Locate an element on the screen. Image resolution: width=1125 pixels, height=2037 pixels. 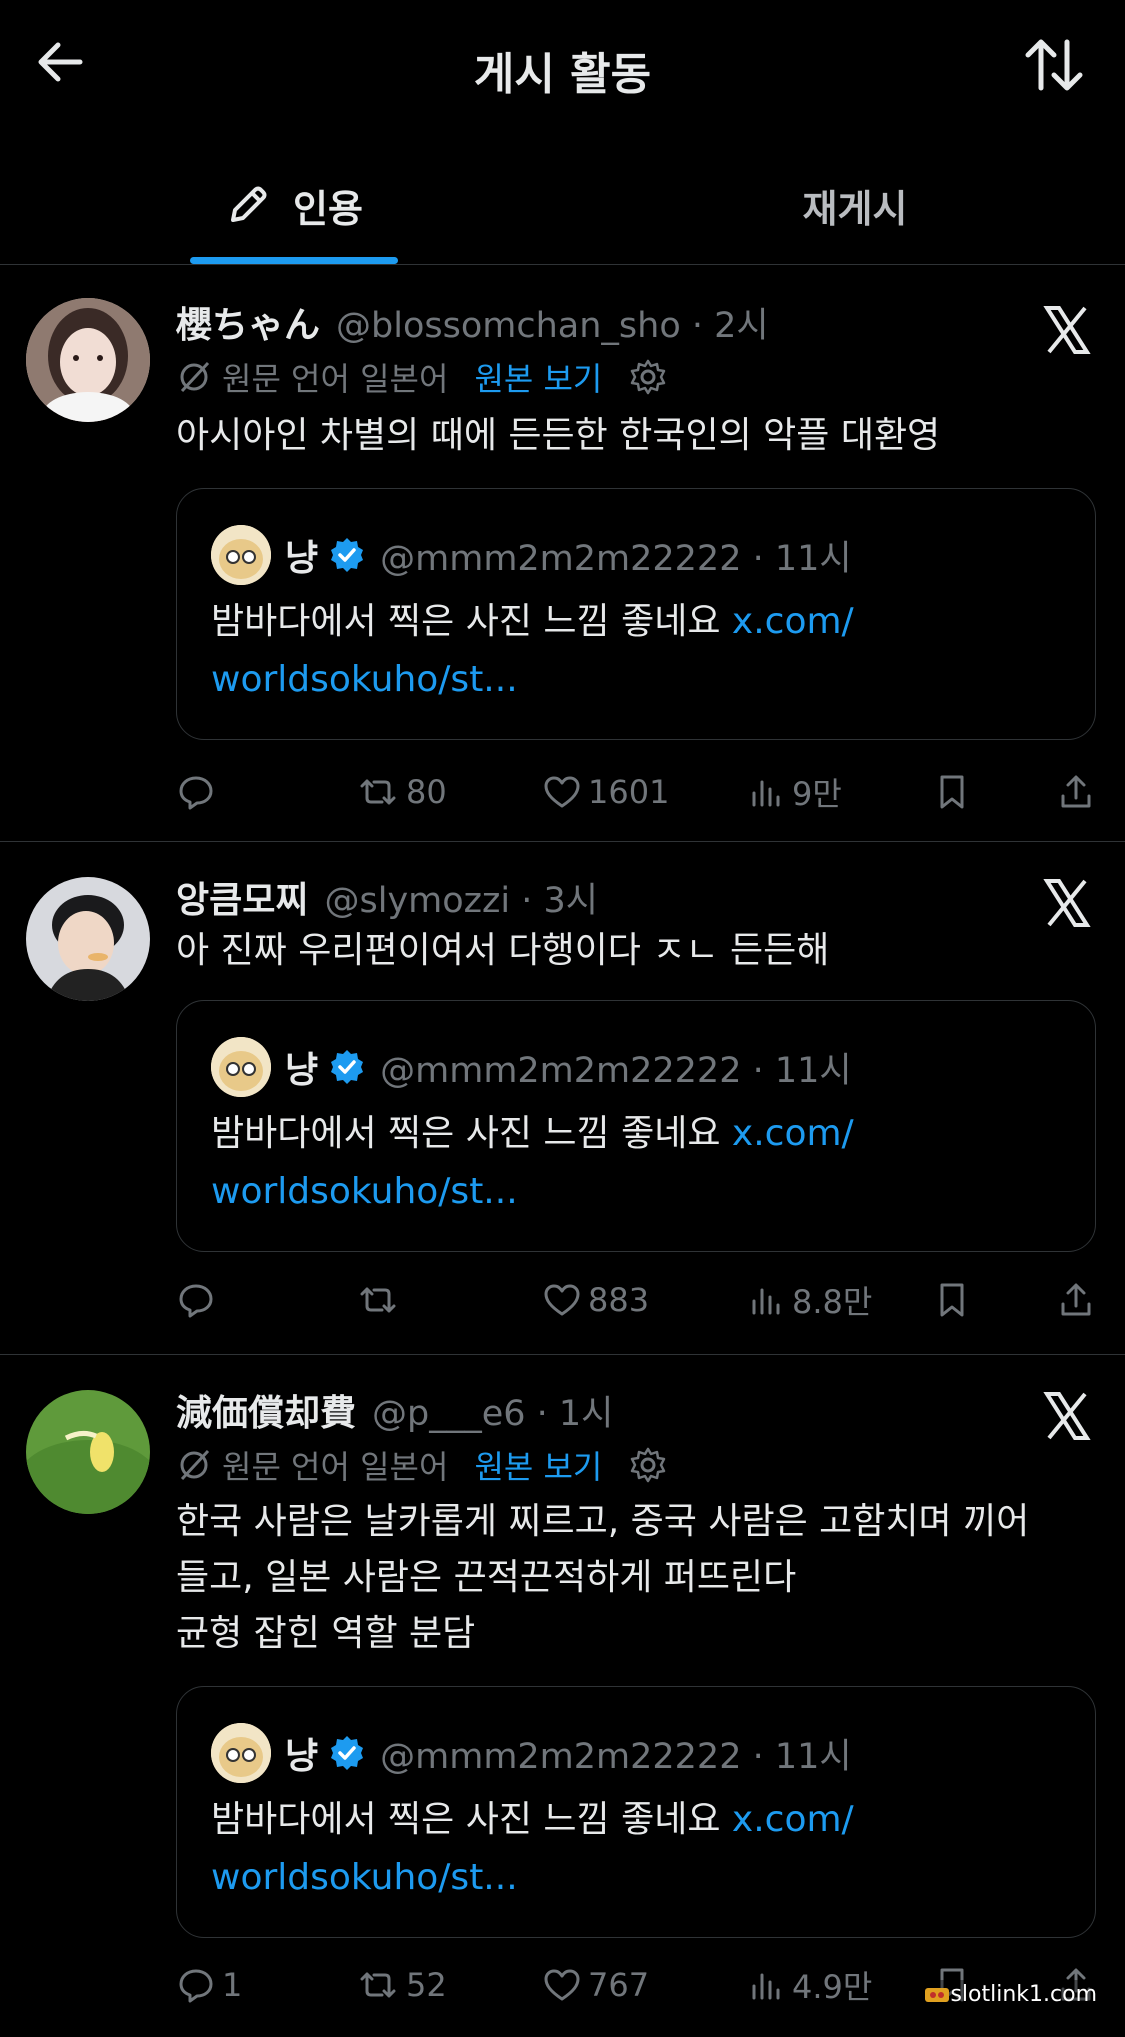
quoted-text: 밤바다에서 찍은 사진 느낌 좋네요 is located at coordinates (471, 1133).